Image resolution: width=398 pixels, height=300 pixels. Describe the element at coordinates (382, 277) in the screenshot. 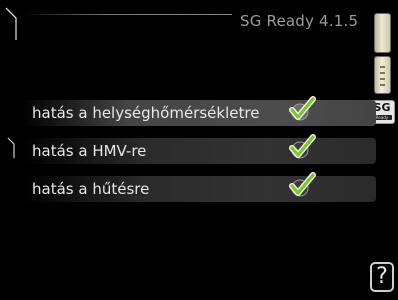

I see `help-button: ?` at that location.